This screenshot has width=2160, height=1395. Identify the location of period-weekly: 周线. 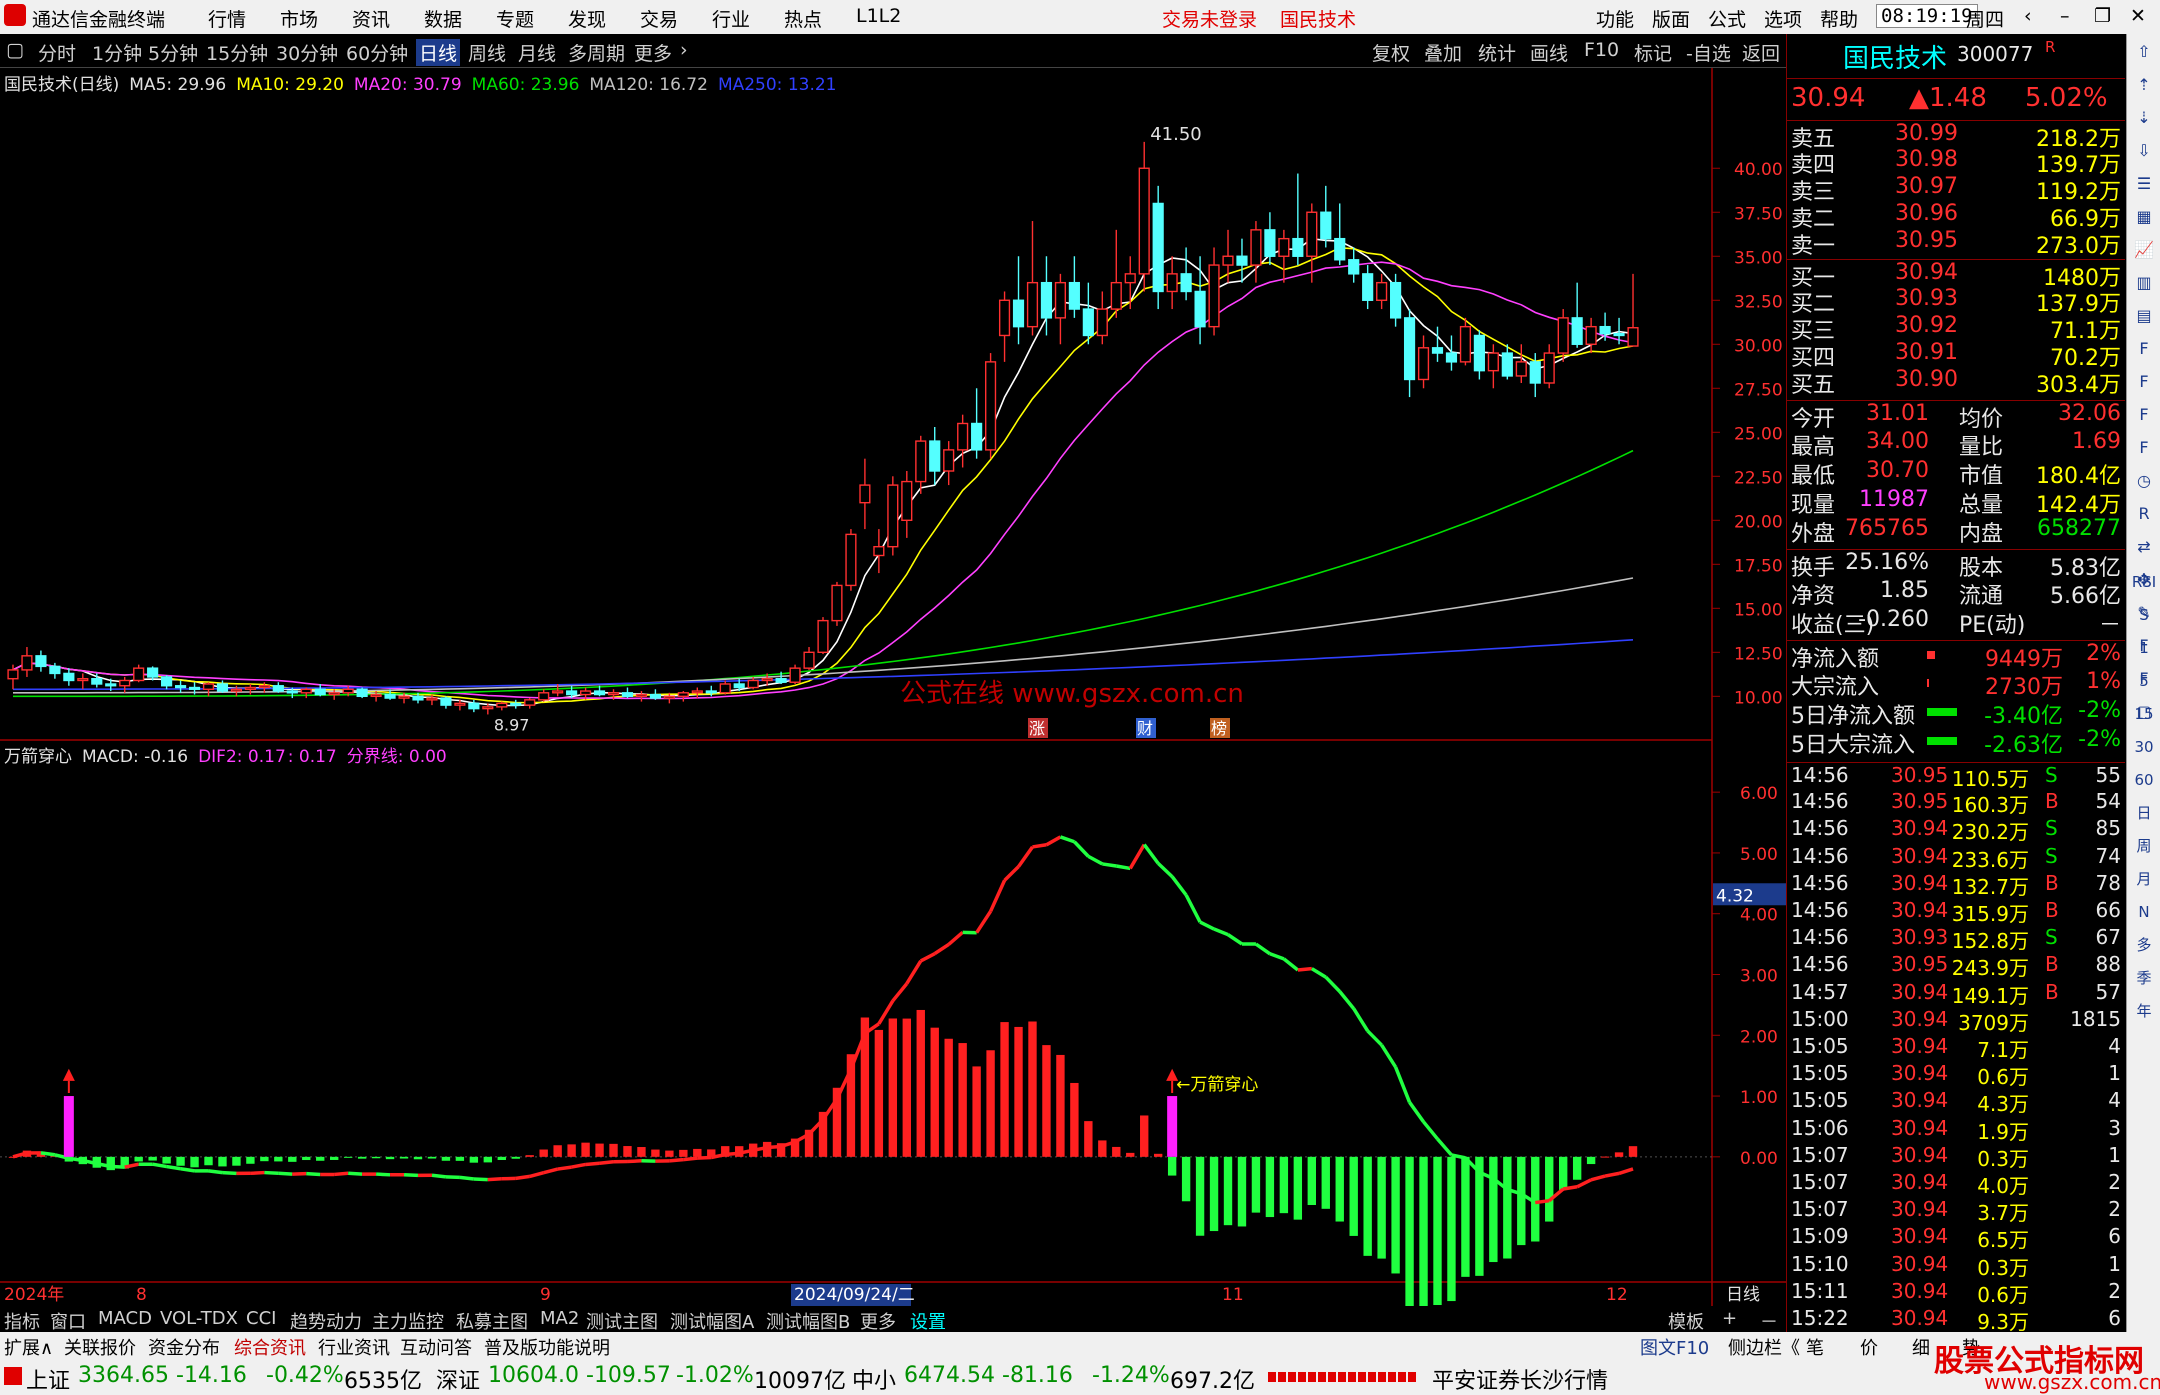
(487, 52).